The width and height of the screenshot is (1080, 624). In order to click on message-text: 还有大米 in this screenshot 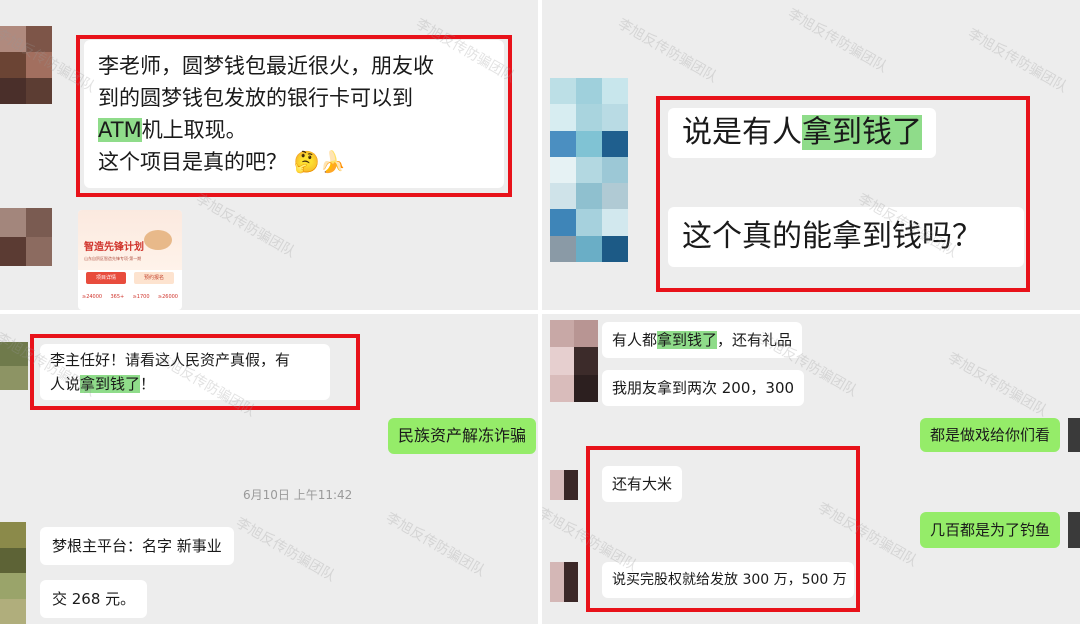, I will do `click(642, 484)`.